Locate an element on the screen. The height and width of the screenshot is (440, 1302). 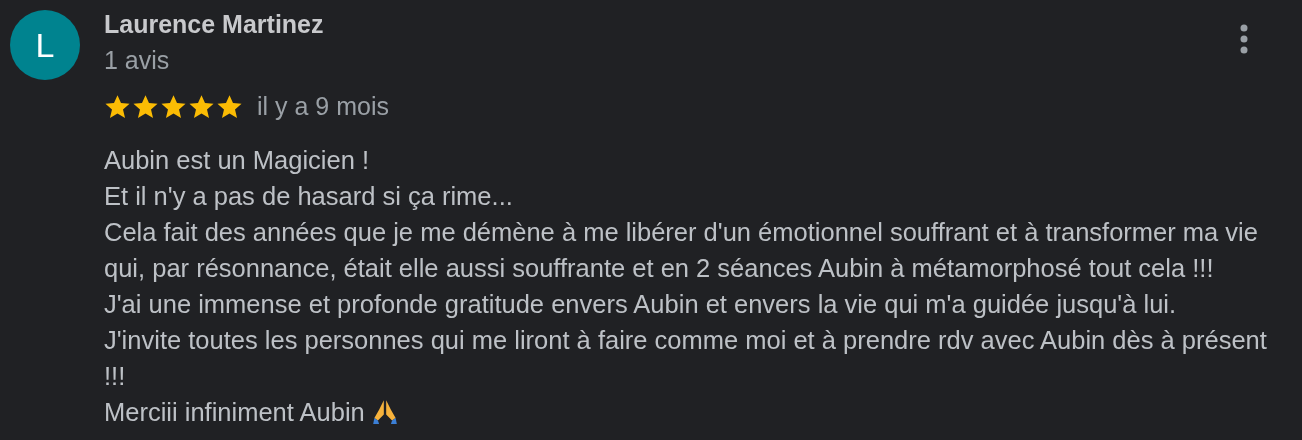
avatar: L is located at coordinates (45, 45).